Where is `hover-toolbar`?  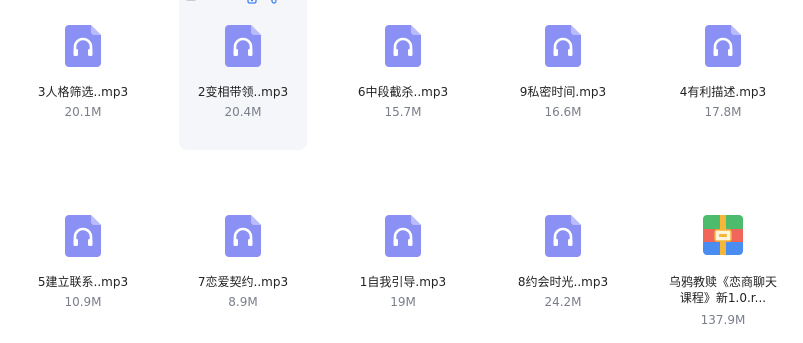 hover-toolbar is located at coordinates (243, 4).